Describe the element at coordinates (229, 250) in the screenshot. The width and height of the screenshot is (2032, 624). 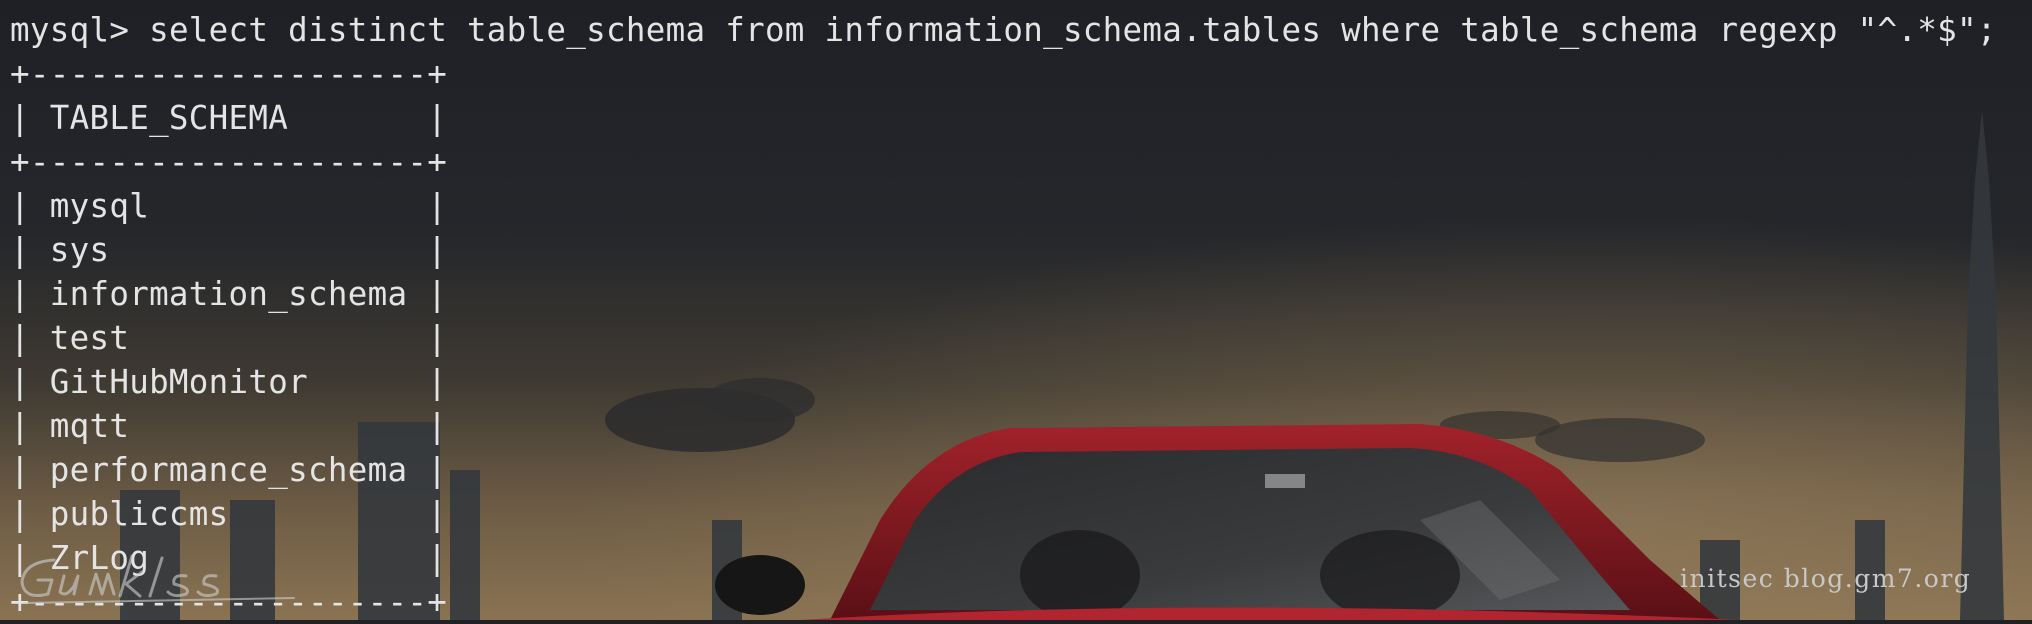
I see `table-row: | sys |` at that location.